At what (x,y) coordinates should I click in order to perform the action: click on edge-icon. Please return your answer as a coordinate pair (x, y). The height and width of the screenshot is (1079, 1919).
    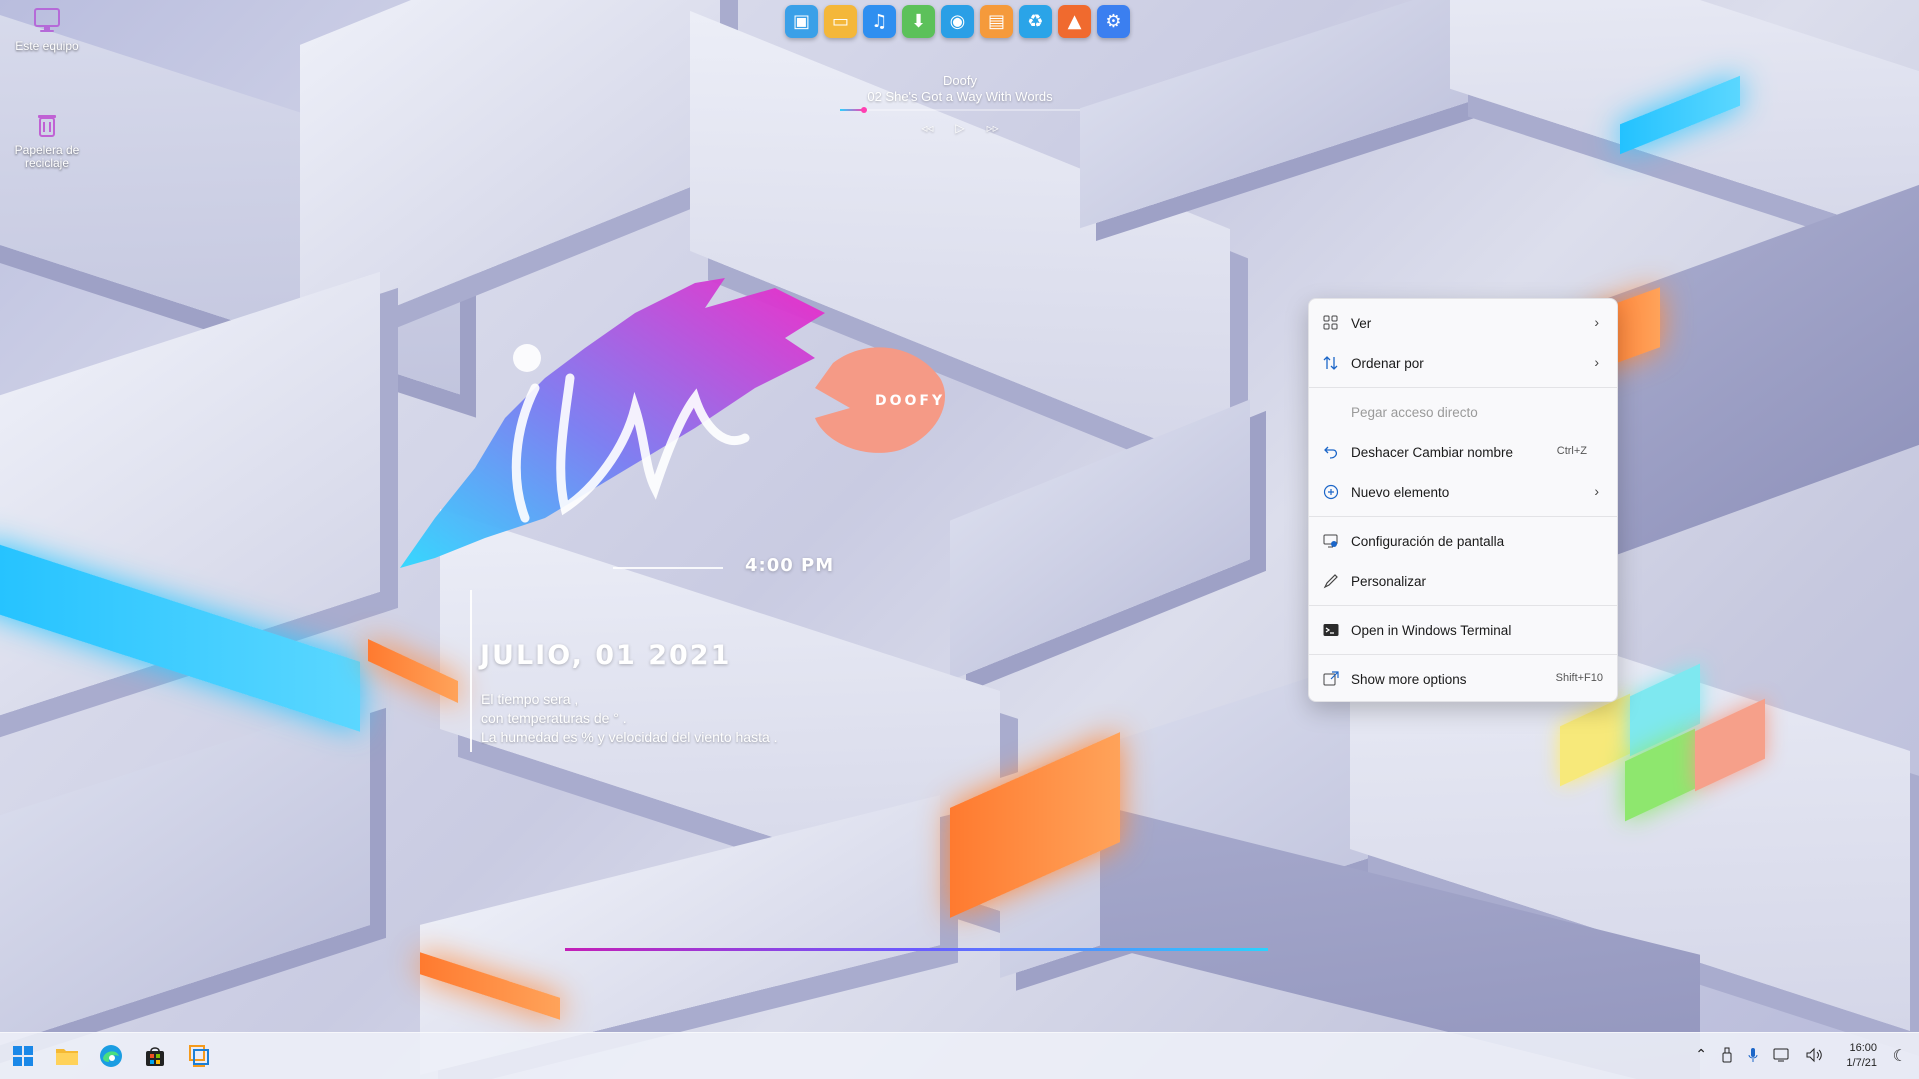
    Looking at the image, I should click on (111, 1056).